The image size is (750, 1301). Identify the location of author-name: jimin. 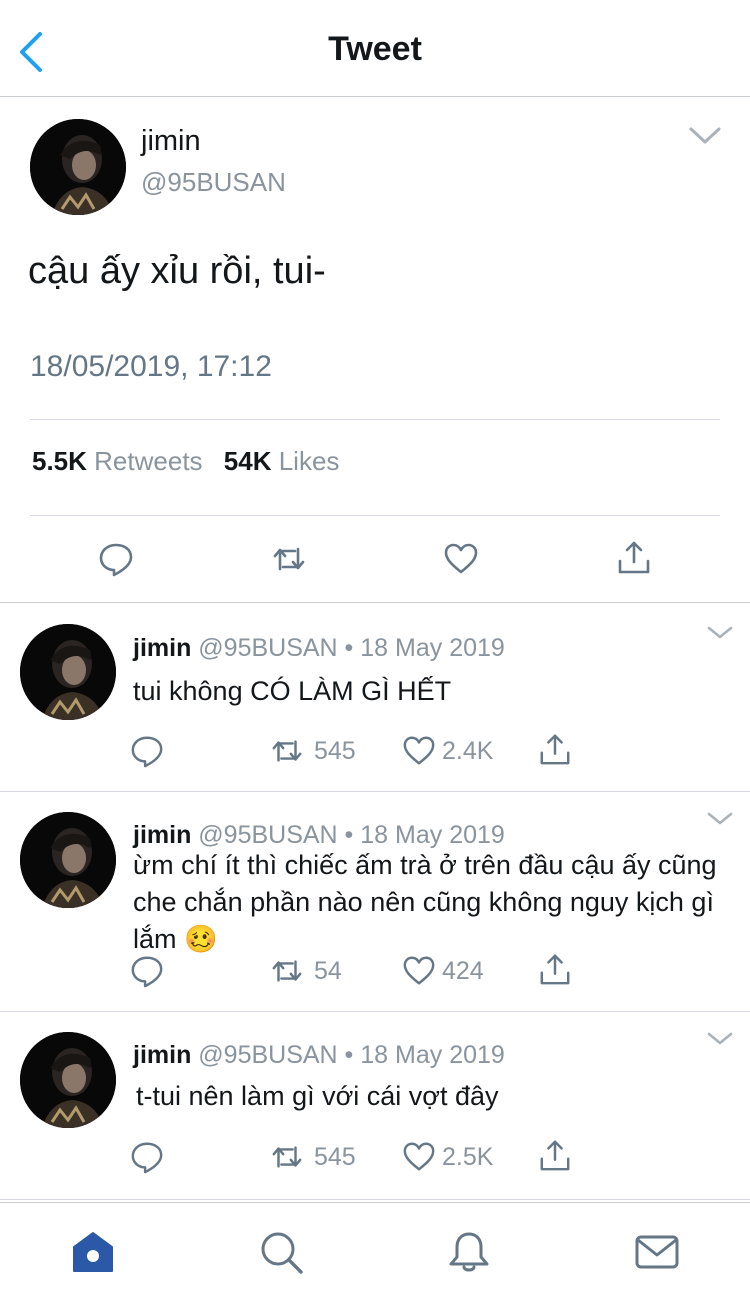
(171, 141).